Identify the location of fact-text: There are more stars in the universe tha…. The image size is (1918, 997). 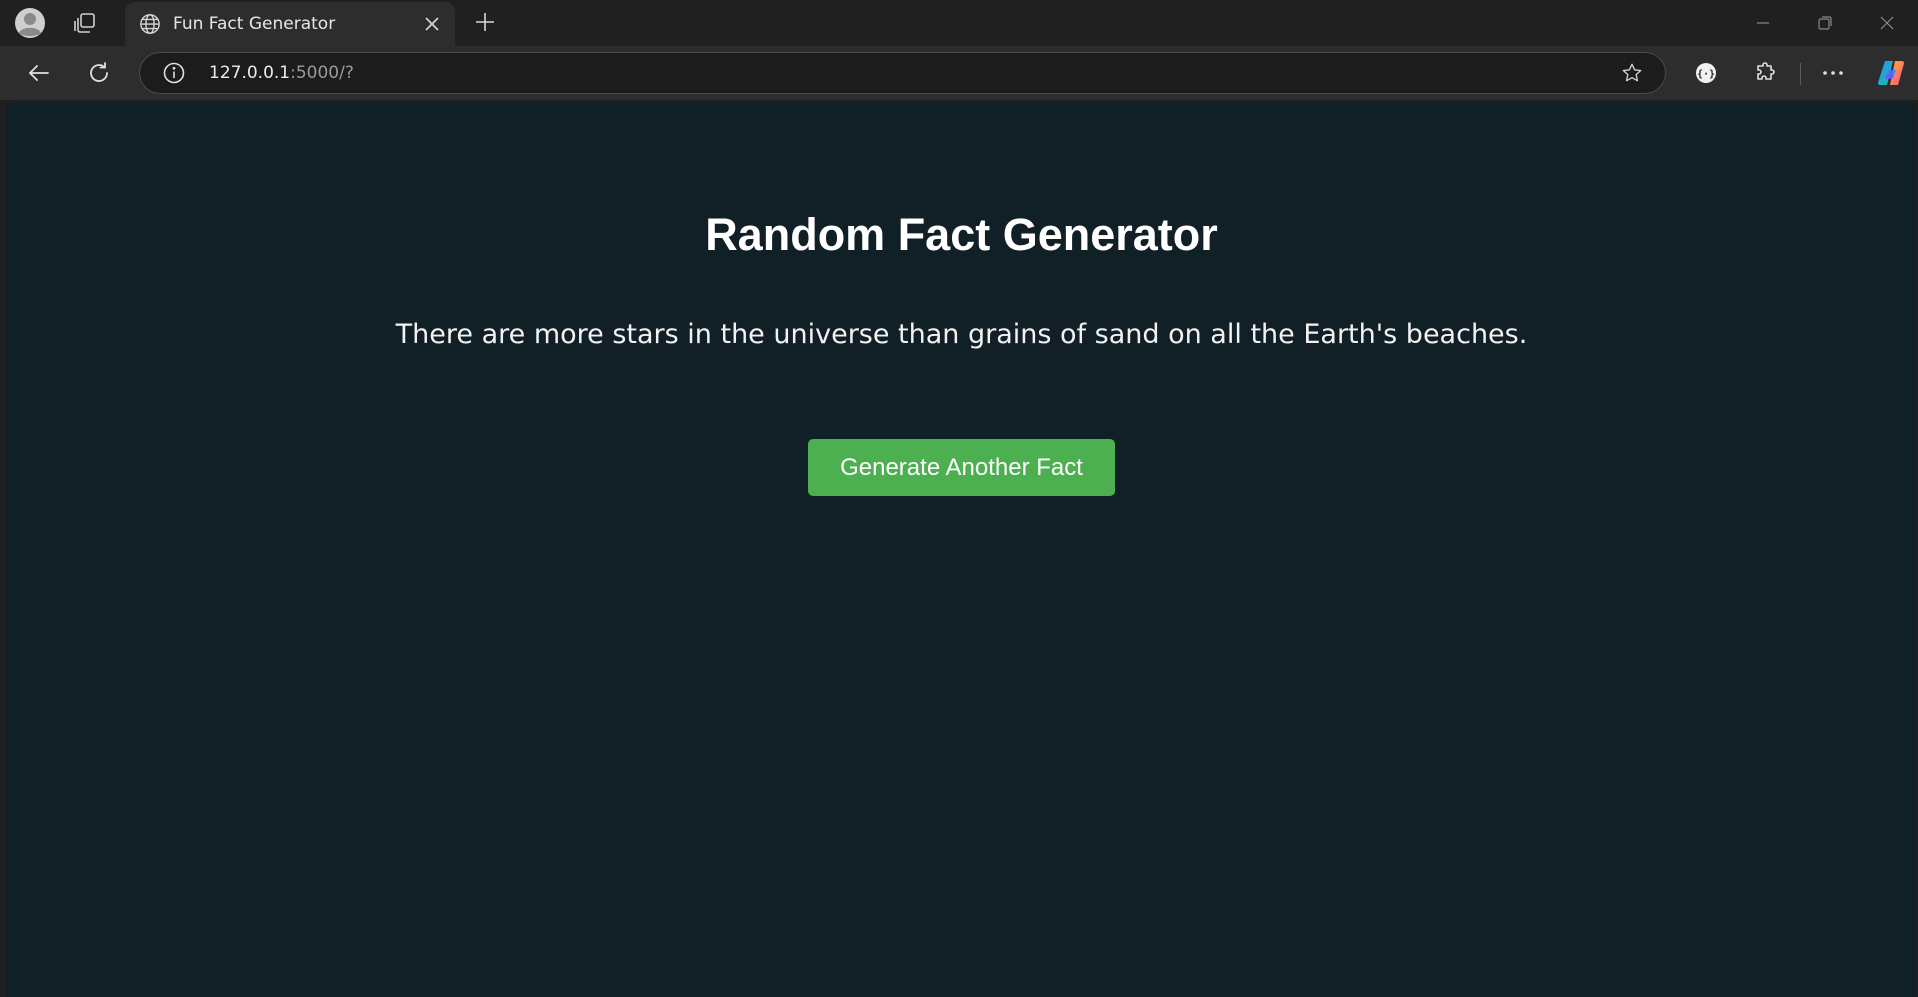
(961, 334).